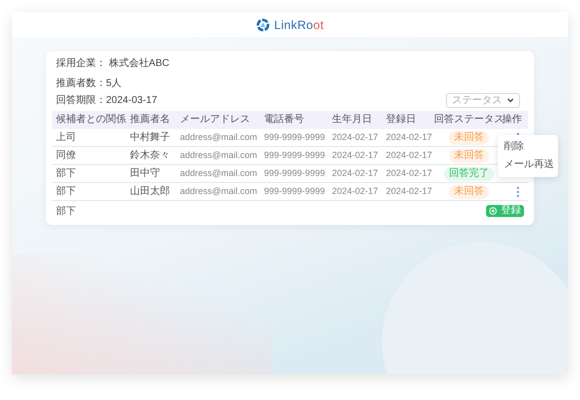 The image size is (580, 400). What do you see at coordinates (89, 84) in the screenshot?
I see `recommender-count: 推薦者数：5人` at bounding box center [89, 84].